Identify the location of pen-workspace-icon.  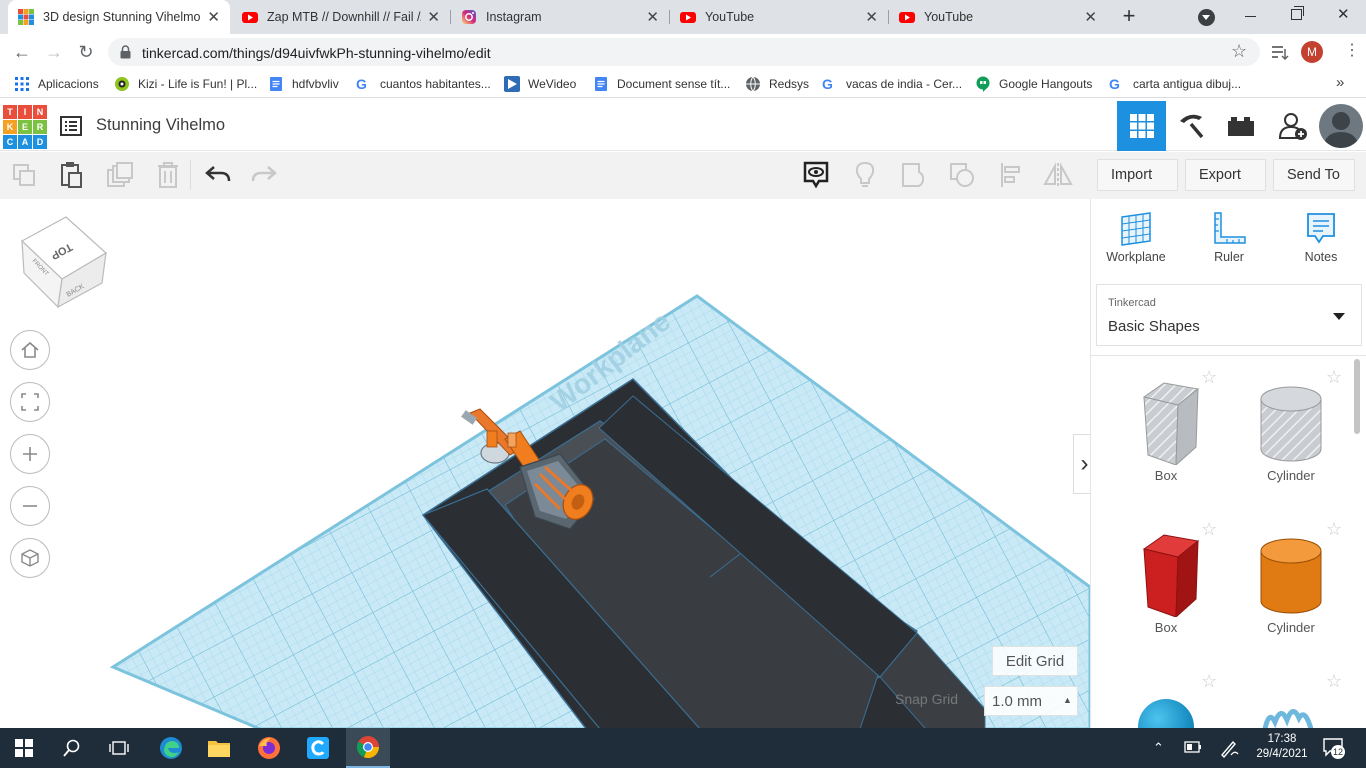
(1229, 748).